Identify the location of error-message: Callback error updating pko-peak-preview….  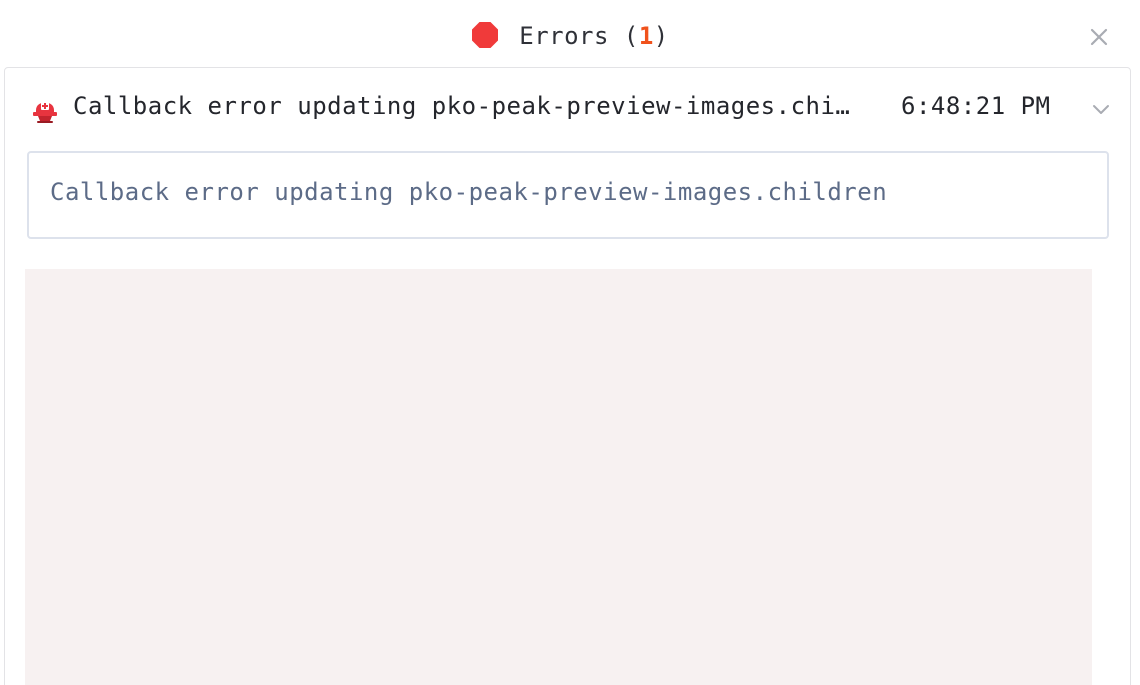
(469, 192).